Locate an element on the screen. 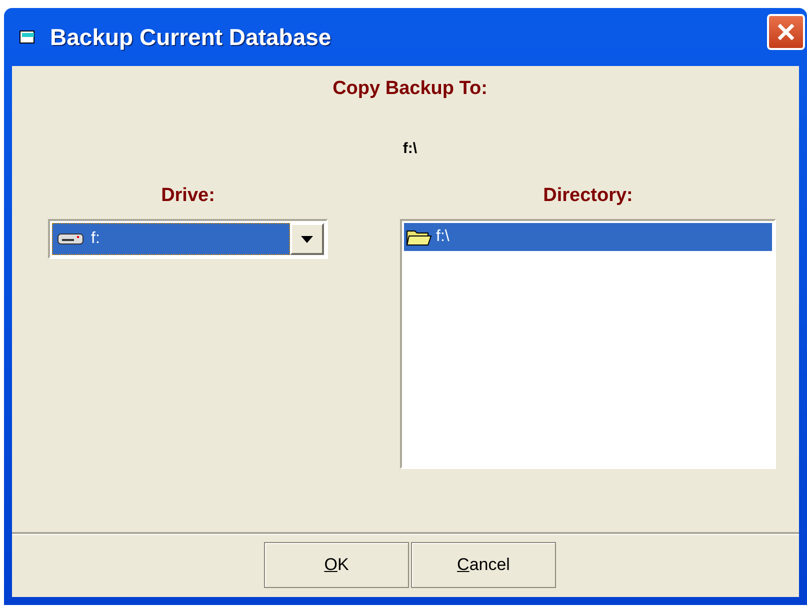 This screenshot has width=807, height=607. window-title: Backup Current Database is located at coordinates (191, 37).